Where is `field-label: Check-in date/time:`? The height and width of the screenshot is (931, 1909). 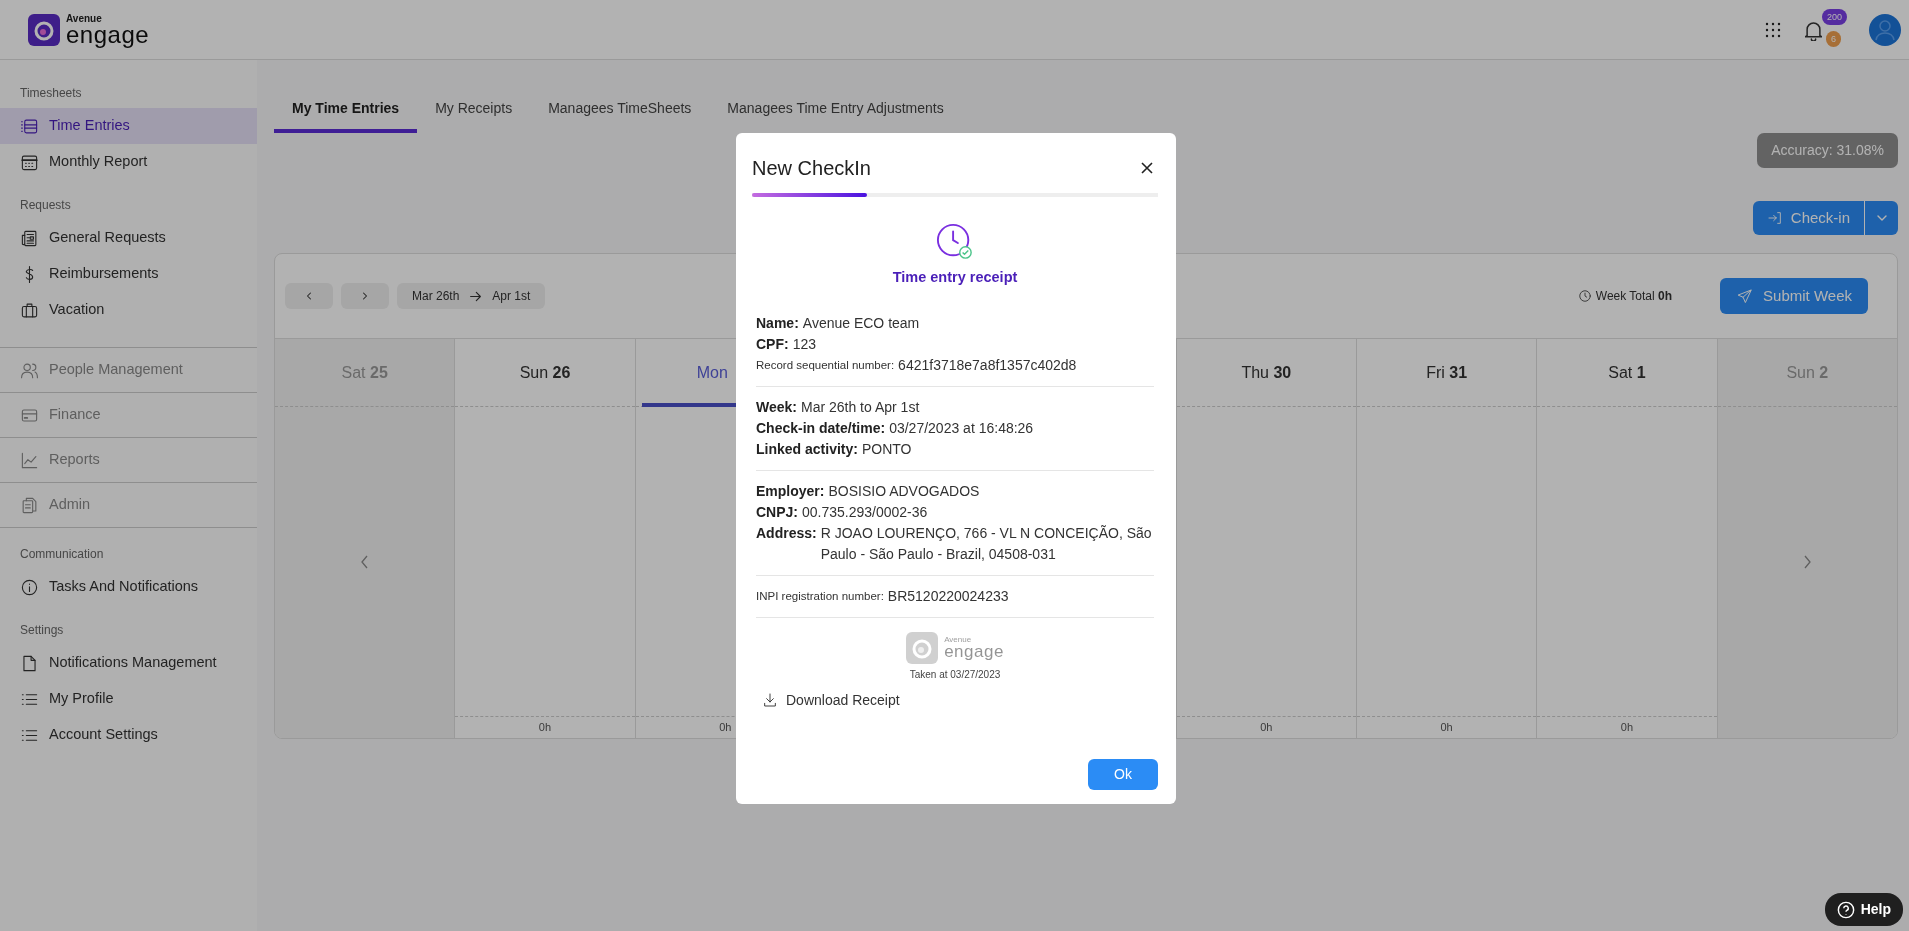 field-label: Check-in date/time: is located at coordinates (821, 428).